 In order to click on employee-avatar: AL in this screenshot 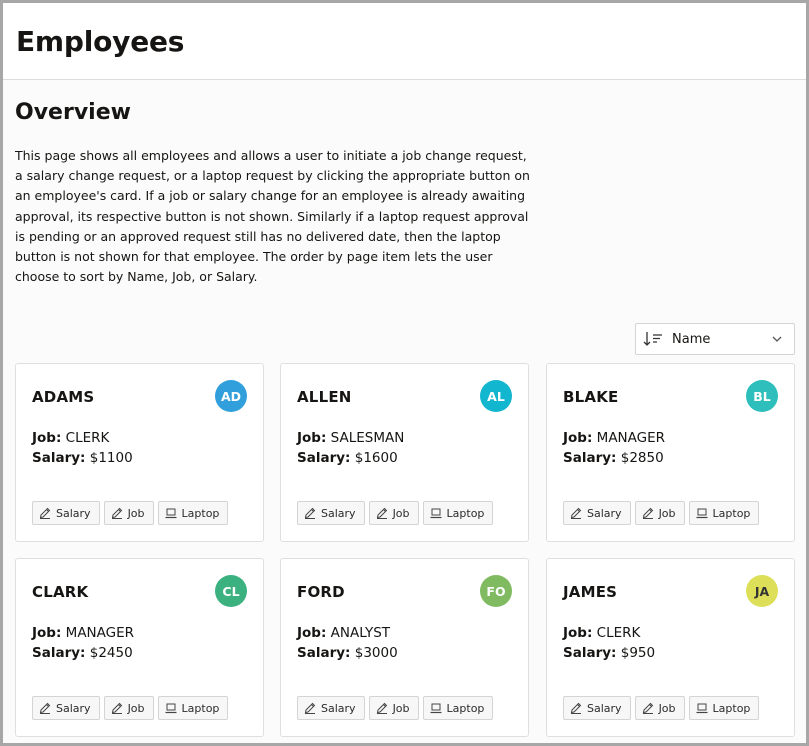, I will do `click(496, 396)`.